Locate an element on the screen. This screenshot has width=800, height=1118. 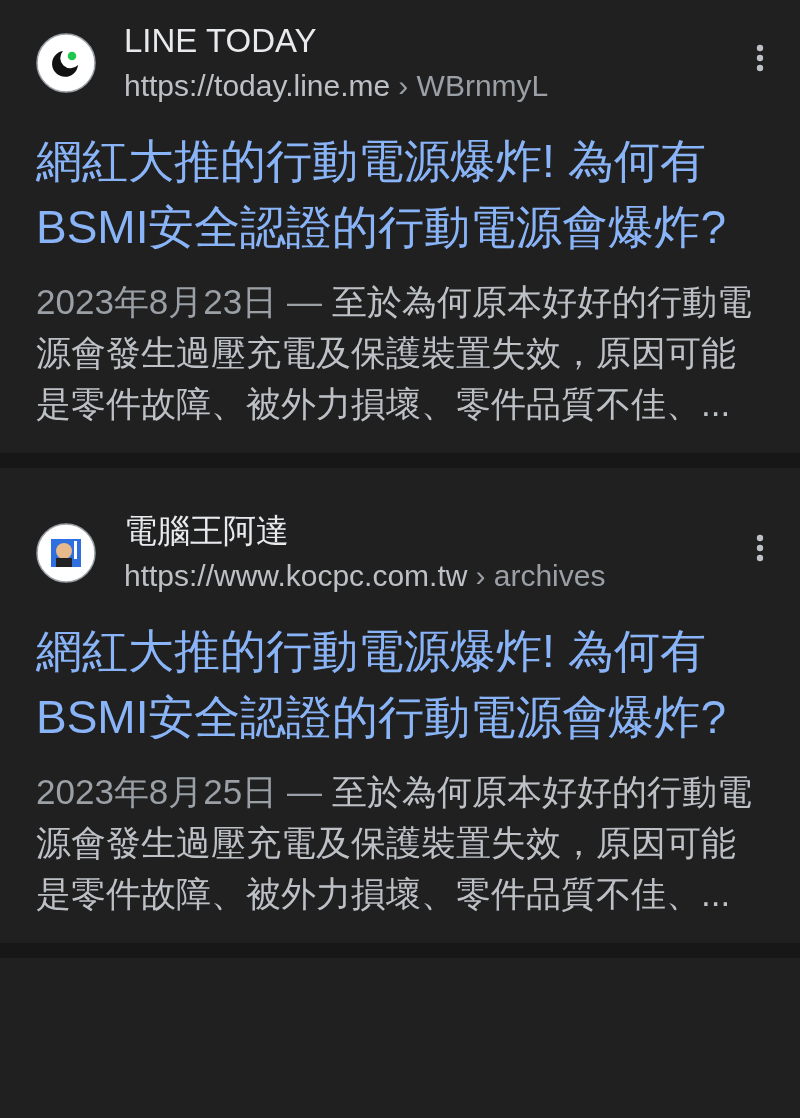
moon-icon is located at coordinates (66, 63).